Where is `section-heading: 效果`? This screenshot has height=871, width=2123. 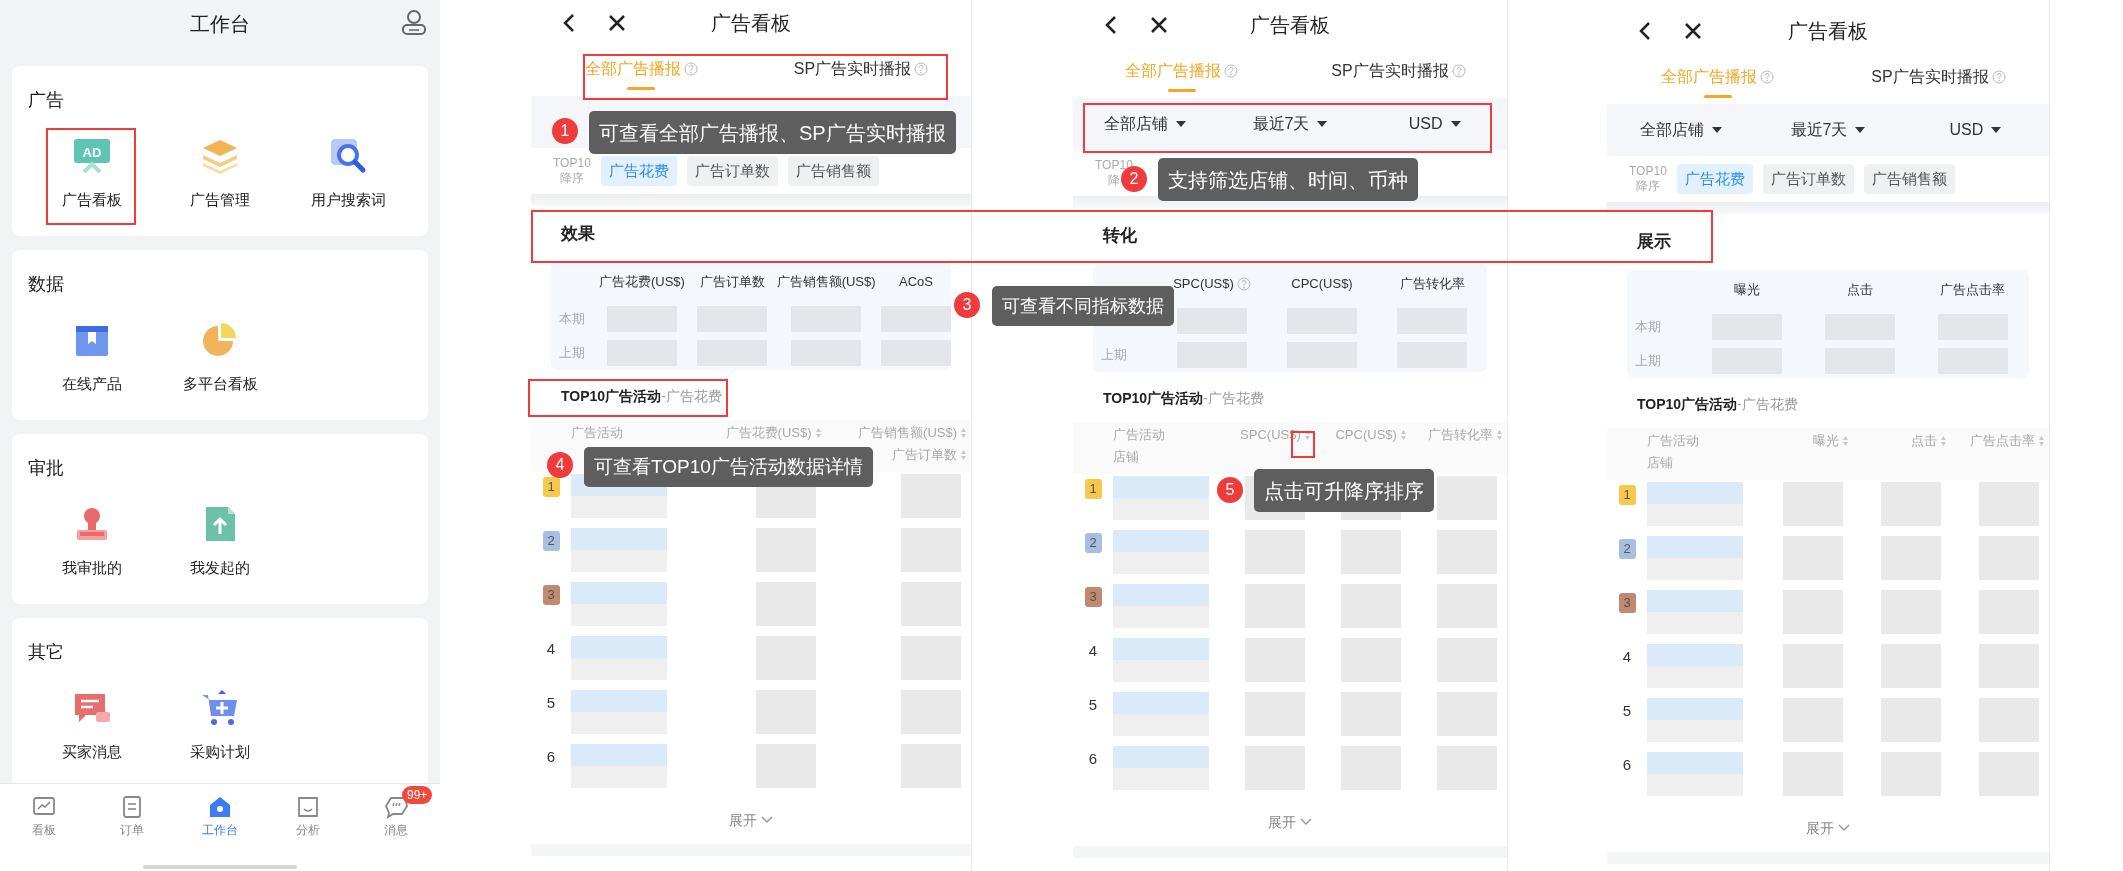 section-heading: 效果 is located at coordinates (578, 234).